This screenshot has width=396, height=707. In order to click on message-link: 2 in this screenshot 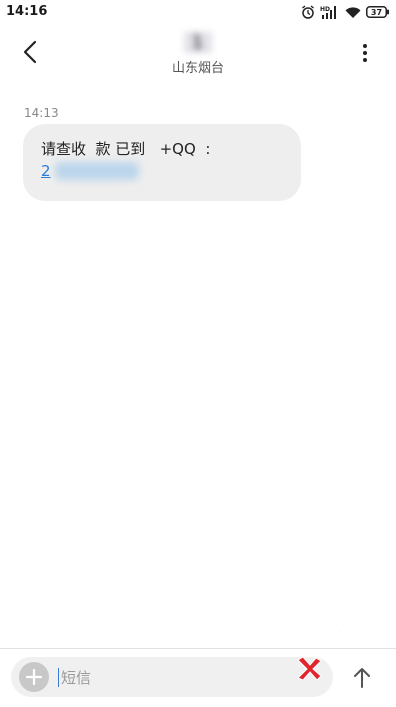, I will do `click(90, 171)`.